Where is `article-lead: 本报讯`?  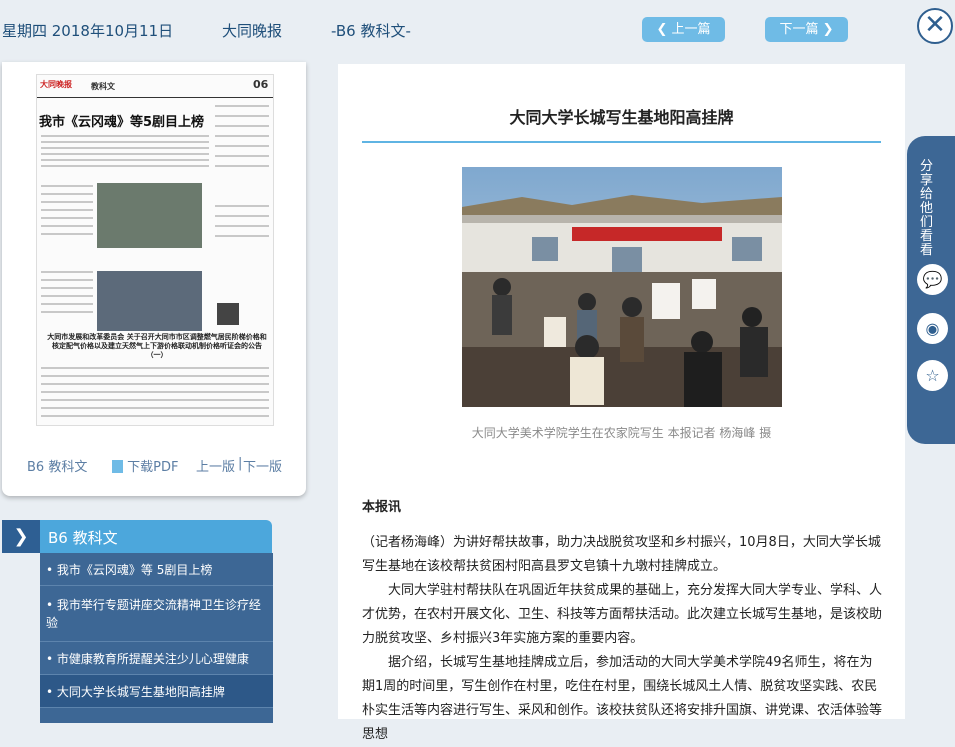 article-lead: 本报讯 is located at coordinates (382, 507).